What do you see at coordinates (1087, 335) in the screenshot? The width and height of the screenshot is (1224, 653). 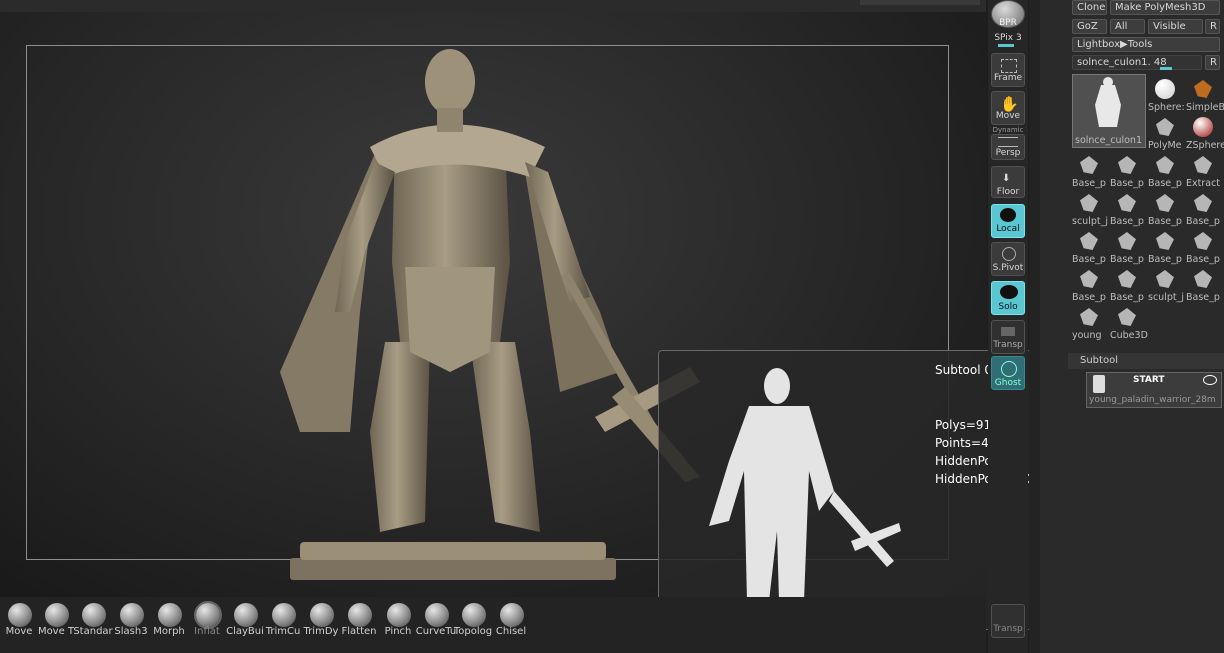 I see `tool-thumb-label: young` at bounding box center [1087, 335].